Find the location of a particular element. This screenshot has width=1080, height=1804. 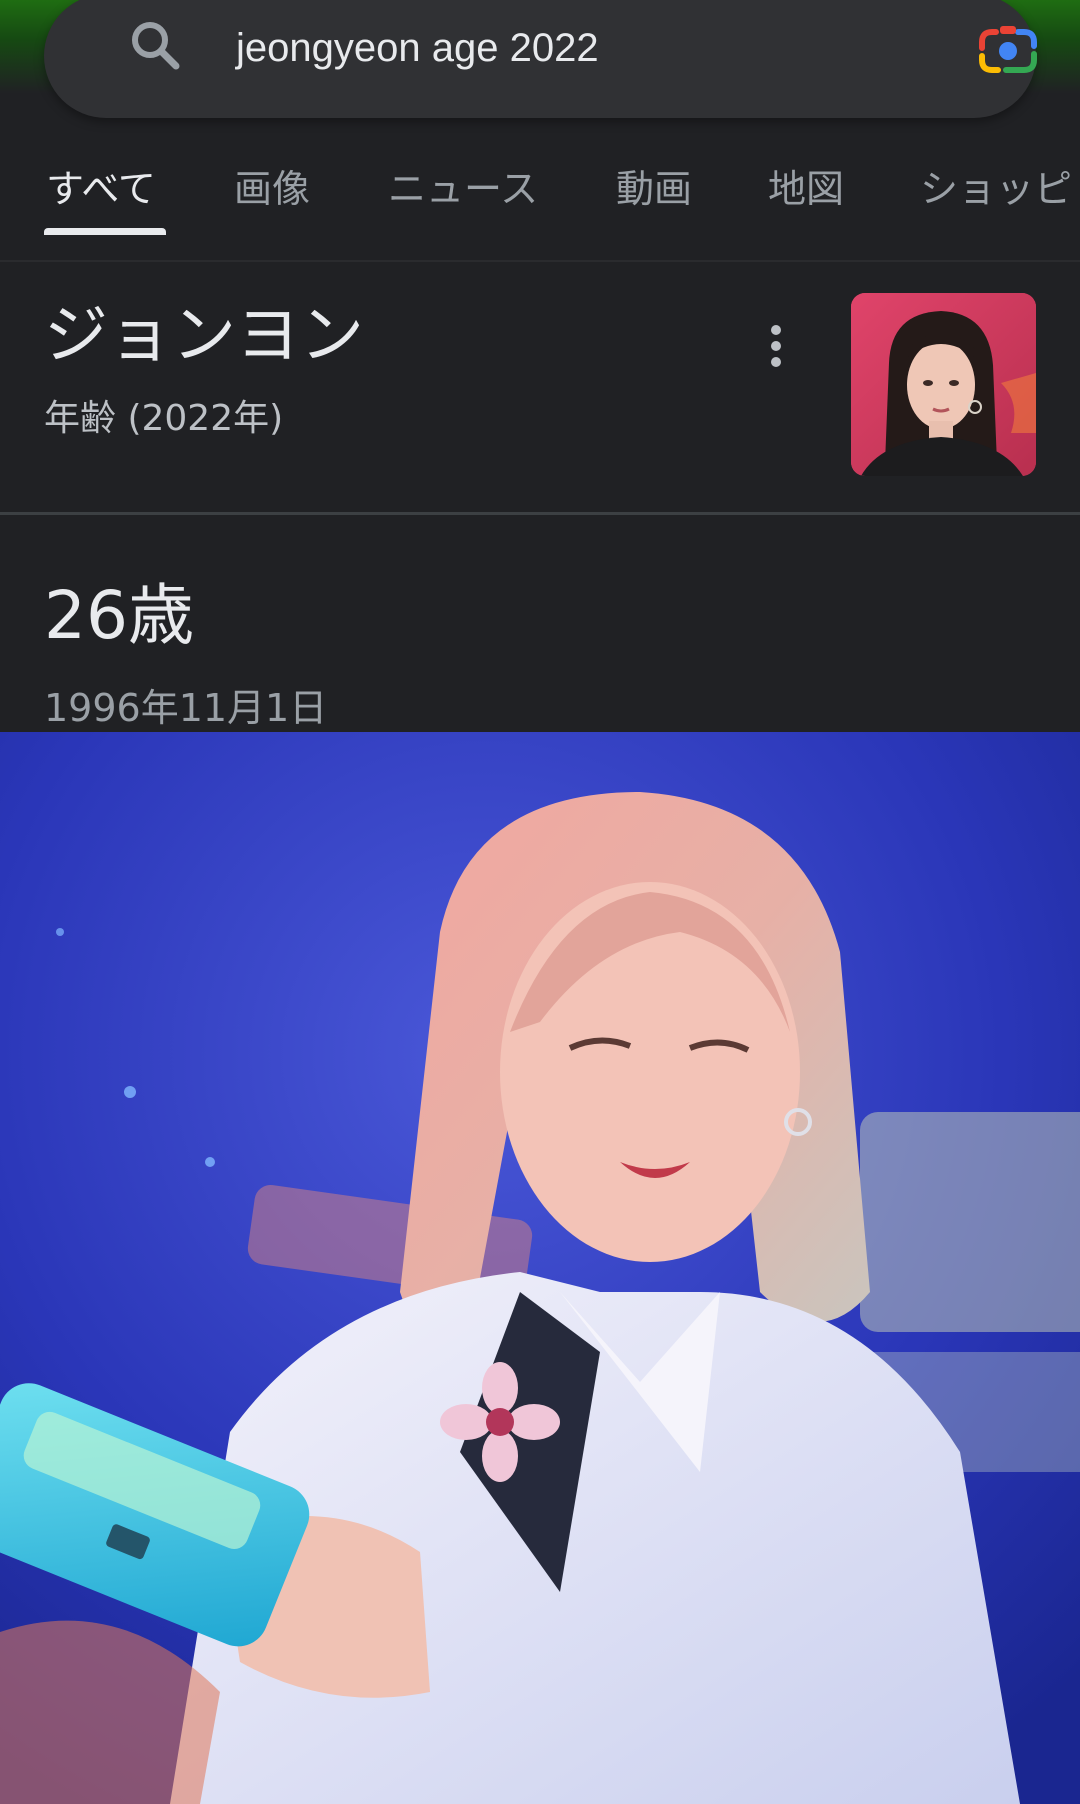

tab-shopping: ショッピ is located at coordinates (996, 189).